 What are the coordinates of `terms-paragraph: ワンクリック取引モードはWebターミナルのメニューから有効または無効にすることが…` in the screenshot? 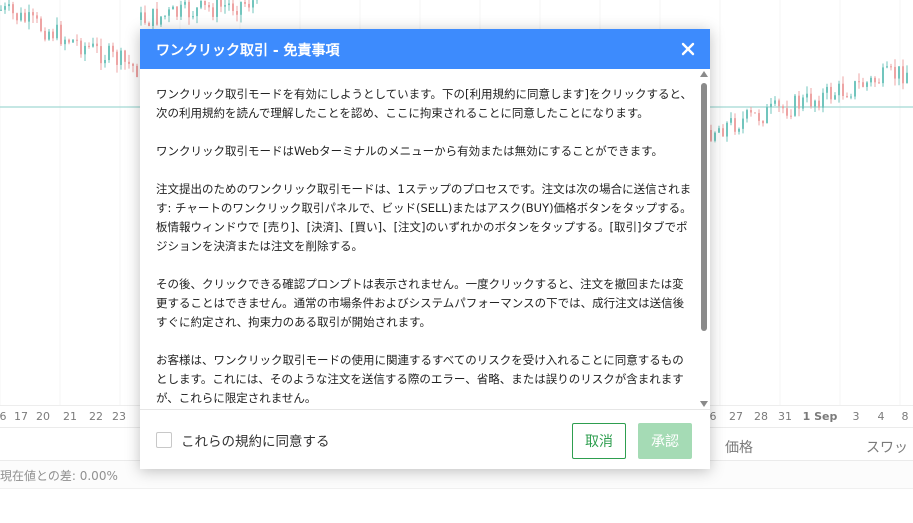 It's located at (410, 151).